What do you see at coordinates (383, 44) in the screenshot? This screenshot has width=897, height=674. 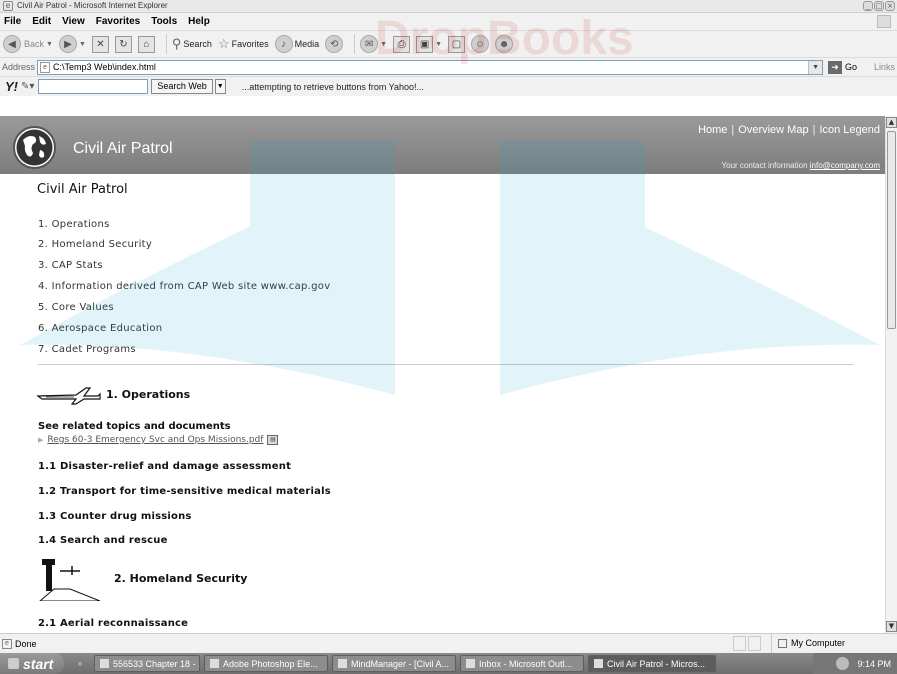 I see `mail-dropdown-icon: ▼` at bounding box center [383, 44].